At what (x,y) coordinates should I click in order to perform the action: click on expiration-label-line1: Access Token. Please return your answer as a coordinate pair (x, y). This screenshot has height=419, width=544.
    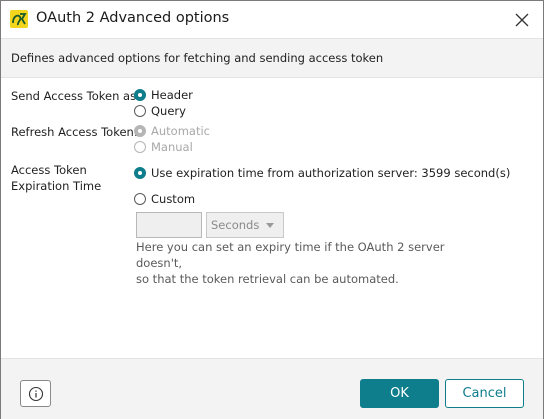
    Looking at the image, I should click on (49, 170).